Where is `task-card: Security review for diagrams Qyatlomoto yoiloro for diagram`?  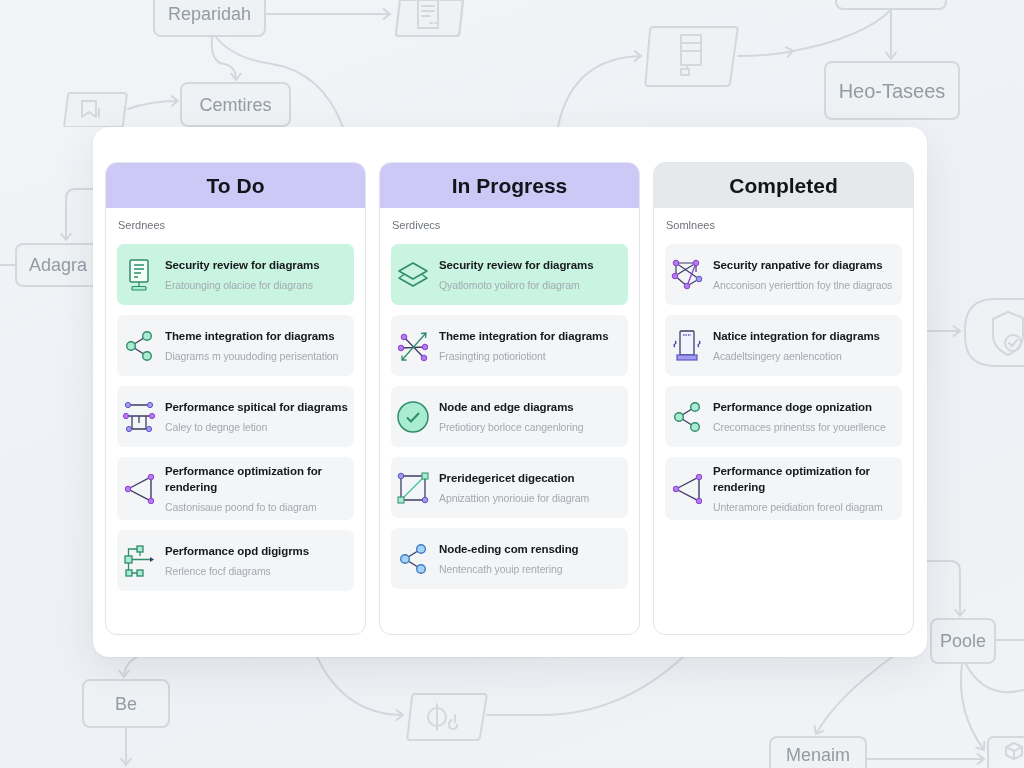
task-card: Security review for diagrams Qyatlomoto yoiloro for diagram is located at coordinates (509, 274).